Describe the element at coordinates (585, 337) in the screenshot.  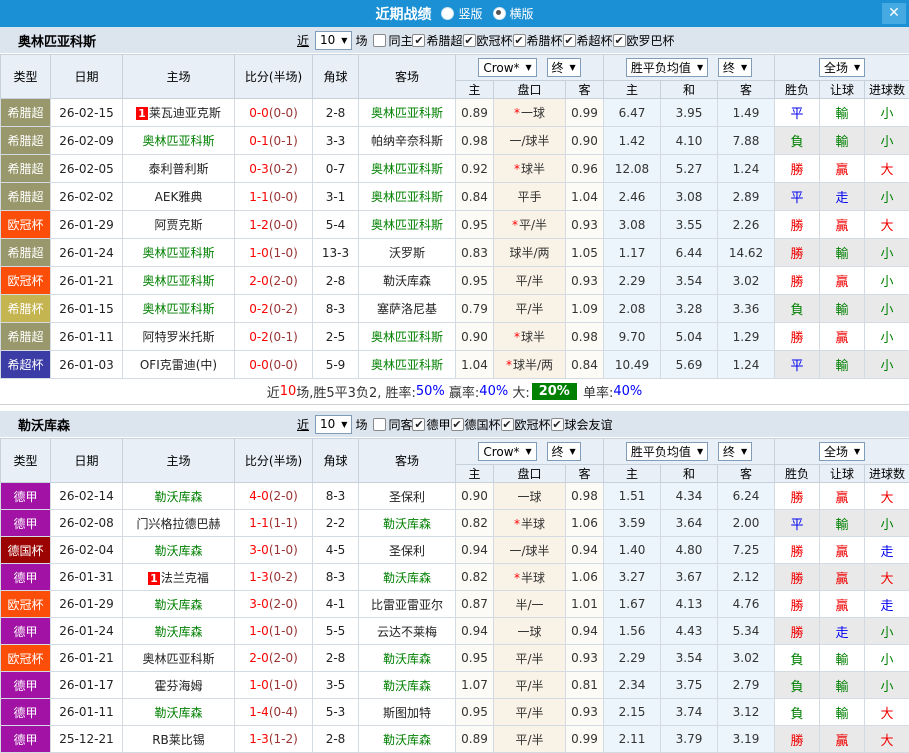
I see `handicap-away-odds: 0.98` at that location.